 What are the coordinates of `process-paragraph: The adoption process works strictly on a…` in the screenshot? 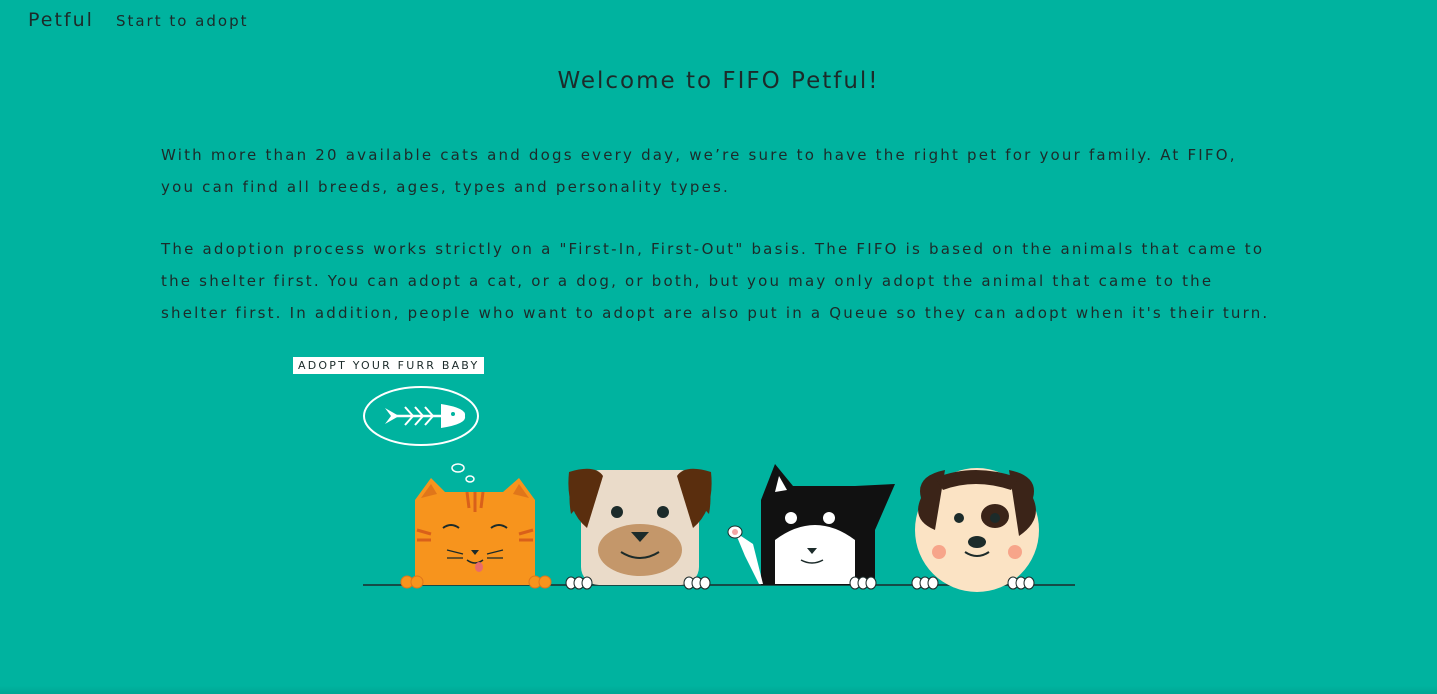 It's located at (715, 281).